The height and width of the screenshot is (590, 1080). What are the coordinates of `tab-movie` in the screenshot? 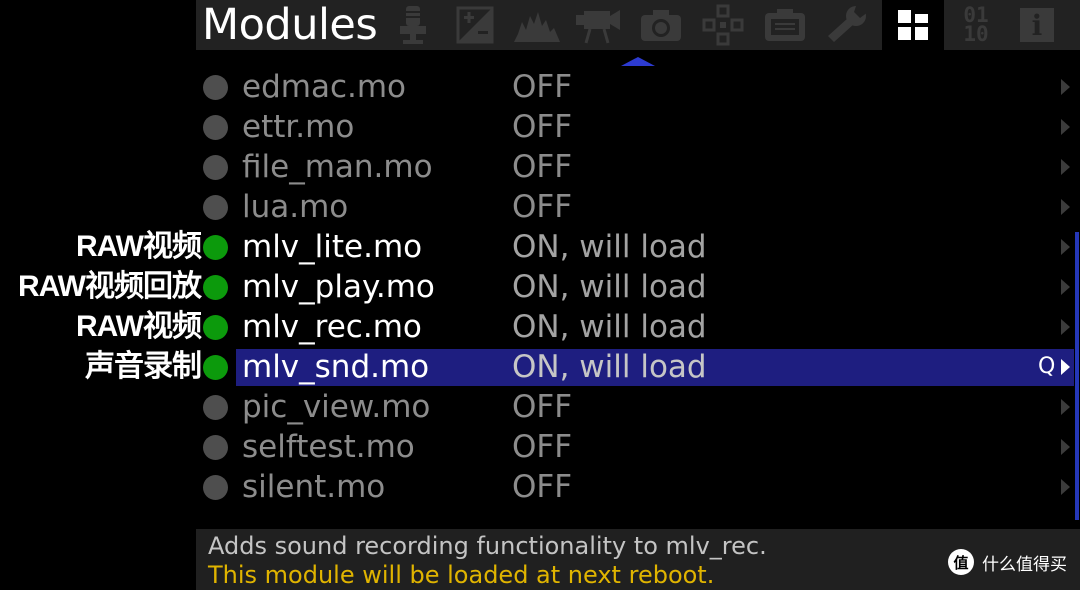 It's located at (599, 25).